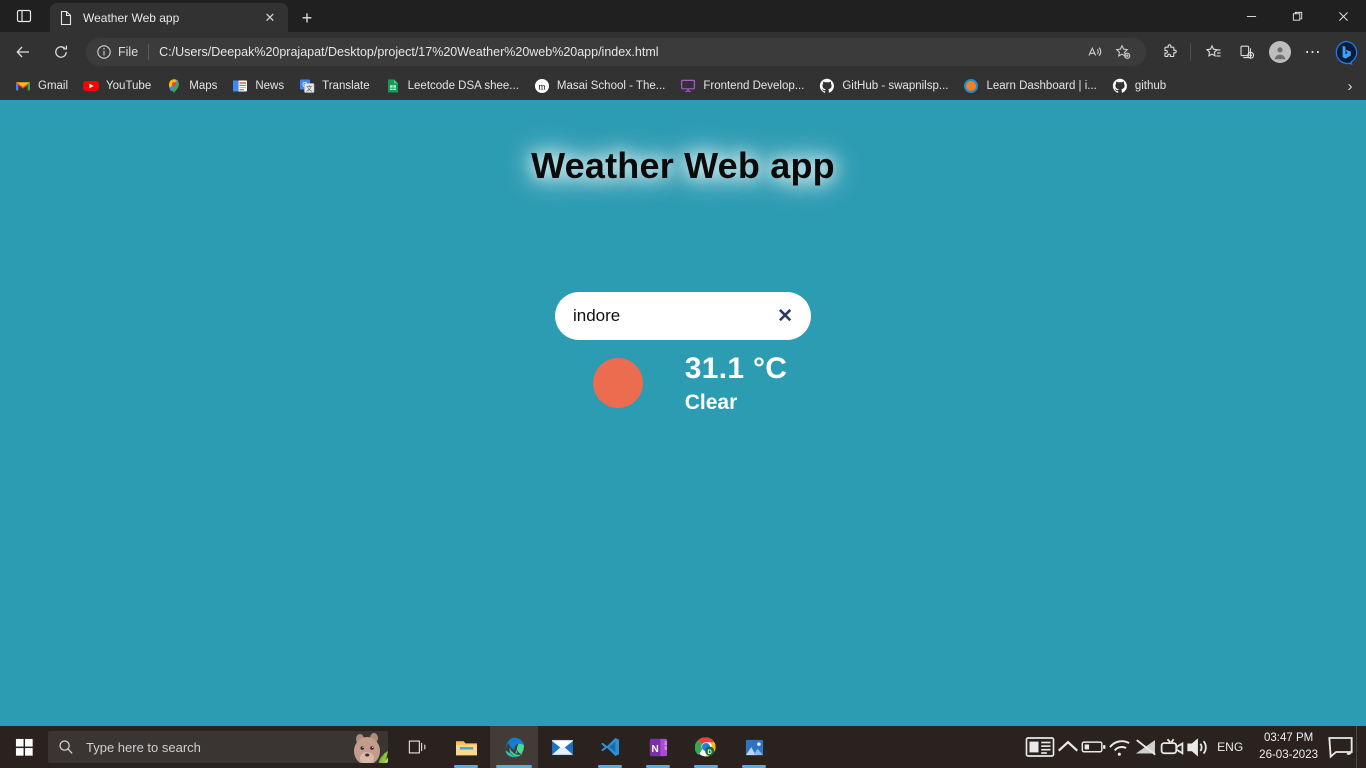 The height and width of the screenshot is (768, 1366). What do you see at coordinates (617, 383) in the screenshot?
I see `sun-circle-icon` at bounding box center [617, 383].